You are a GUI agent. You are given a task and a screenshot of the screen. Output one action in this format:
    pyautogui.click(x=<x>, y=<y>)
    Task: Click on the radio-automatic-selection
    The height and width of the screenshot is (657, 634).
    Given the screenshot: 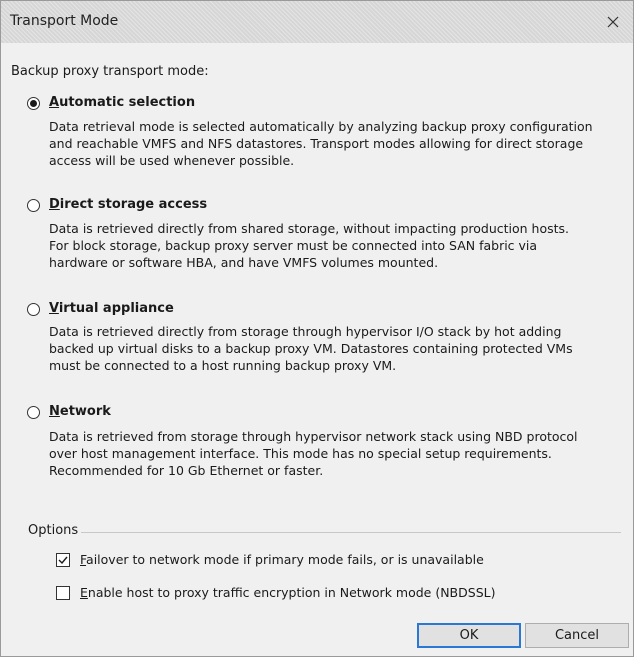 What is the action you would take?
    pyautogui.click(x=33, y=103)
    